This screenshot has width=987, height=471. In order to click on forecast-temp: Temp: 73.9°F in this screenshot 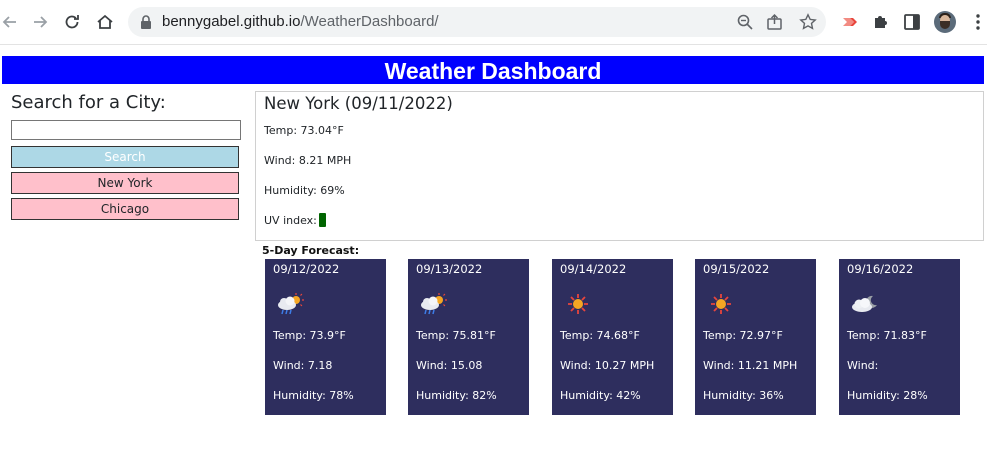, I will do `click(309, 335)`.